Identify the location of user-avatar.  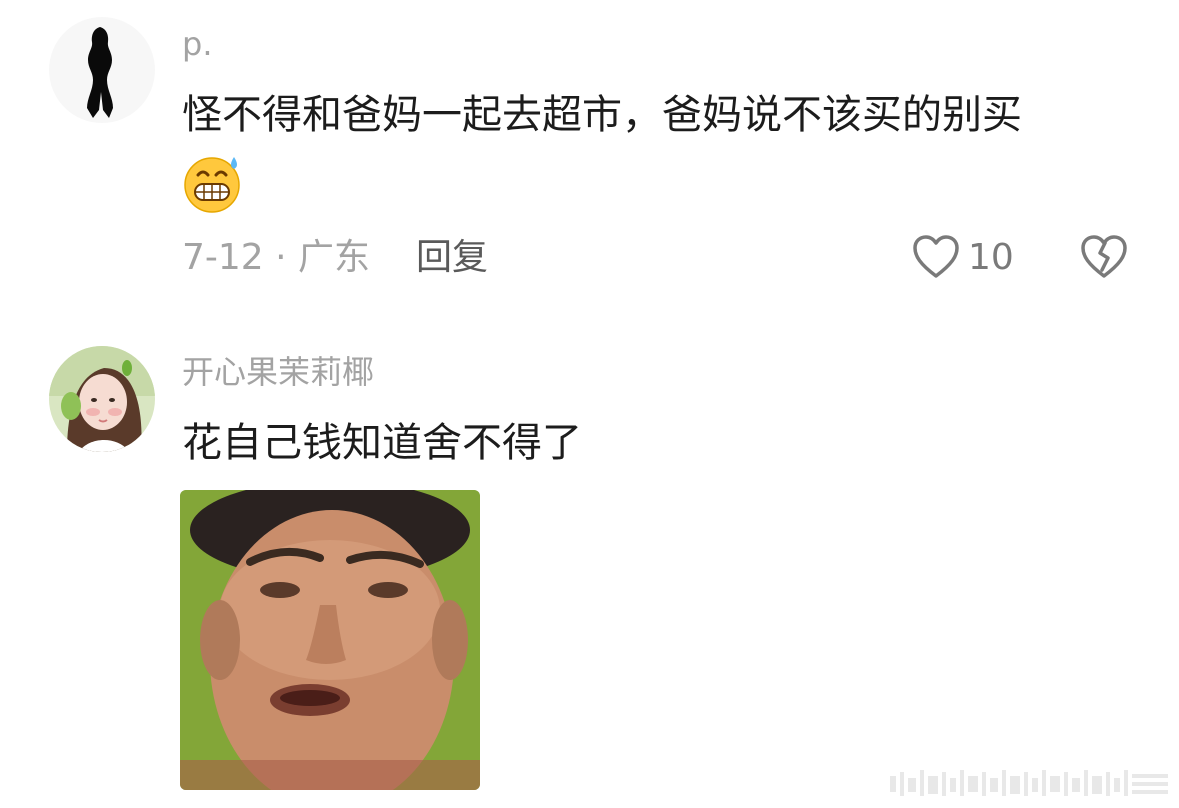
(102, 399).